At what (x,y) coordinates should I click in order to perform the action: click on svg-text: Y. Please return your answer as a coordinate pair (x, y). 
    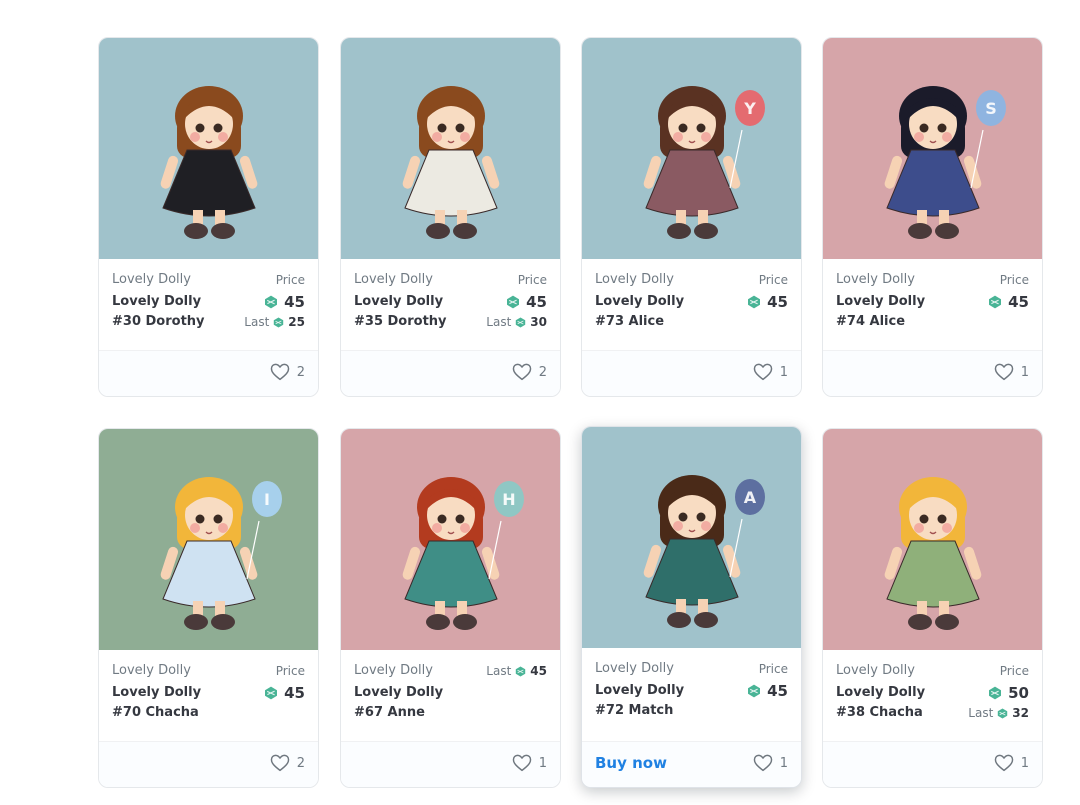
    Looking at the image, I should click on (749, 108).